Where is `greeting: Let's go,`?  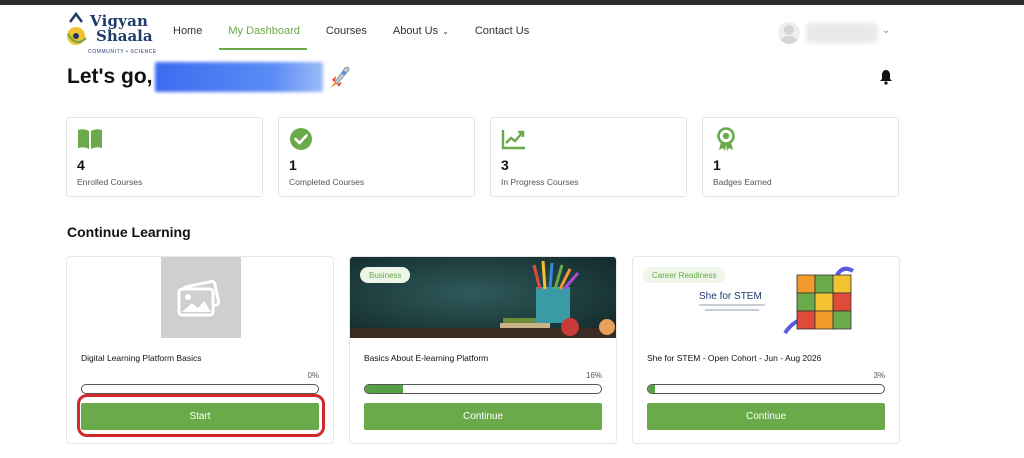 greeting: Let's go, is located at coordinates (210, 77).